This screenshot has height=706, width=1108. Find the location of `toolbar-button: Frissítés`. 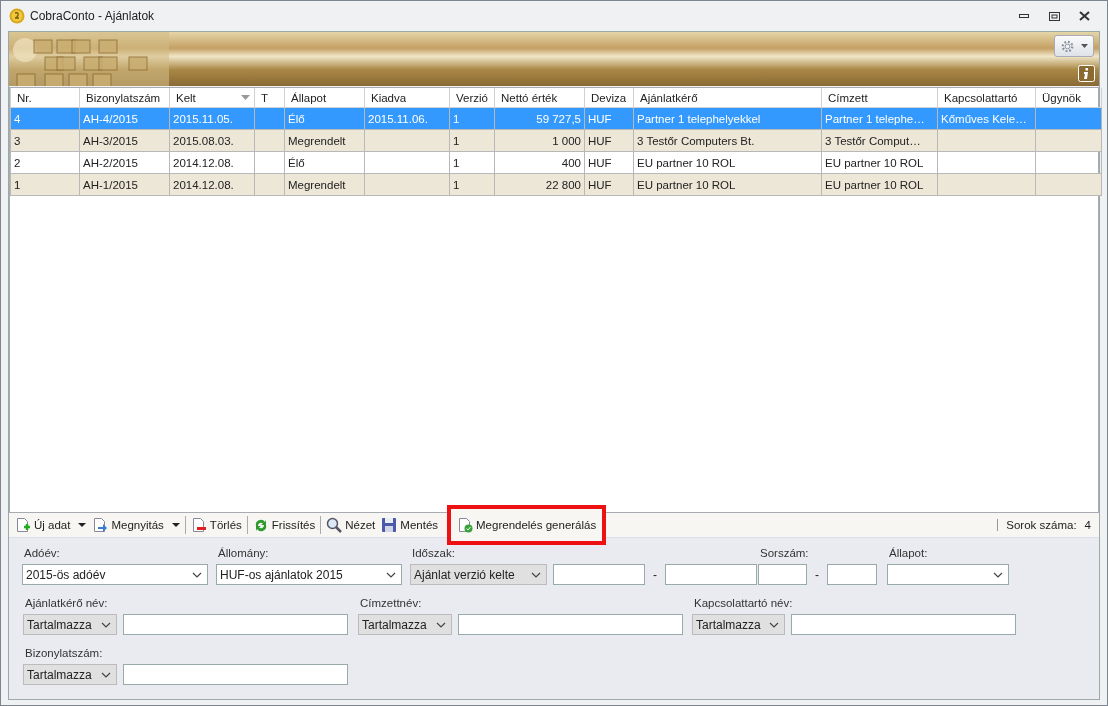

toolbar-button: Frissítés is located at coordinates (284, 525).